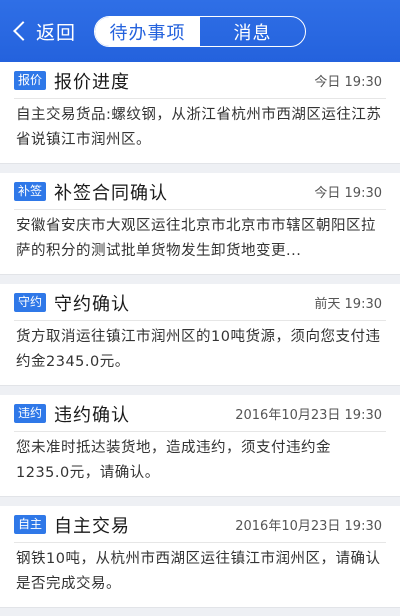  What do you see at coordinates (252, 31) in the screenshot?
I see `tab-messages: 消息` at bounding box center [252, 31].